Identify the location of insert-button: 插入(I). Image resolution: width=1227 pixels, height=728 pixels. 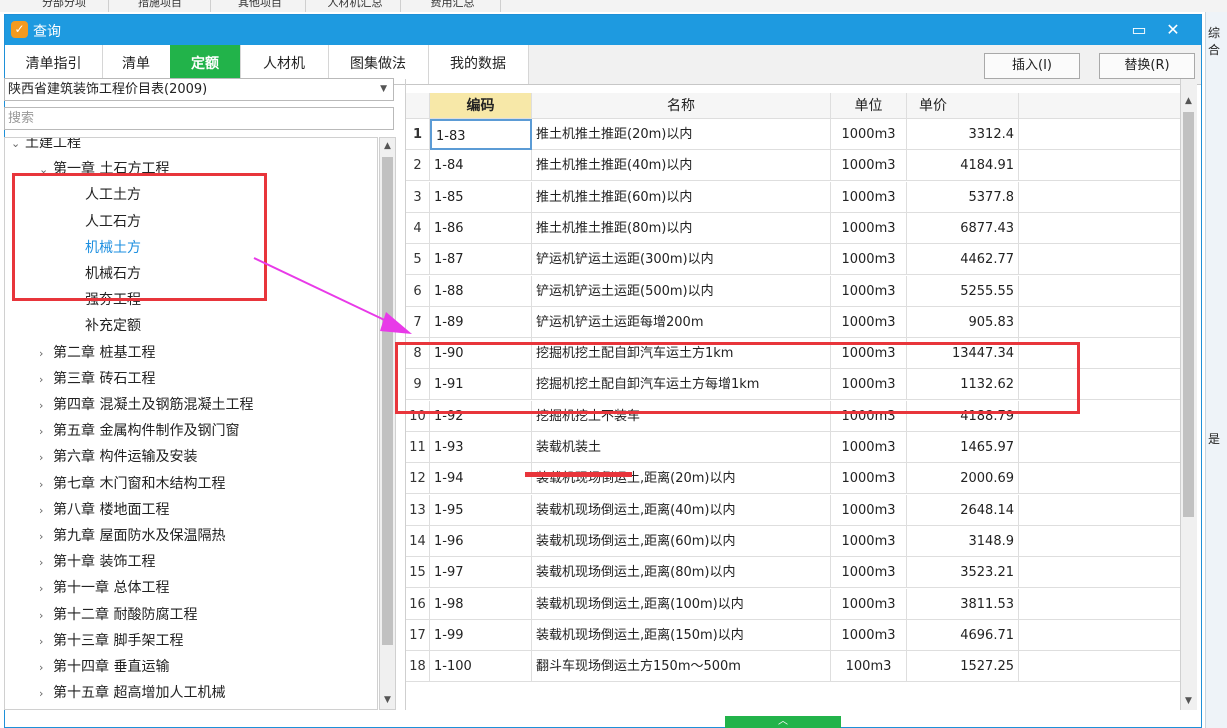
(1032, 66).